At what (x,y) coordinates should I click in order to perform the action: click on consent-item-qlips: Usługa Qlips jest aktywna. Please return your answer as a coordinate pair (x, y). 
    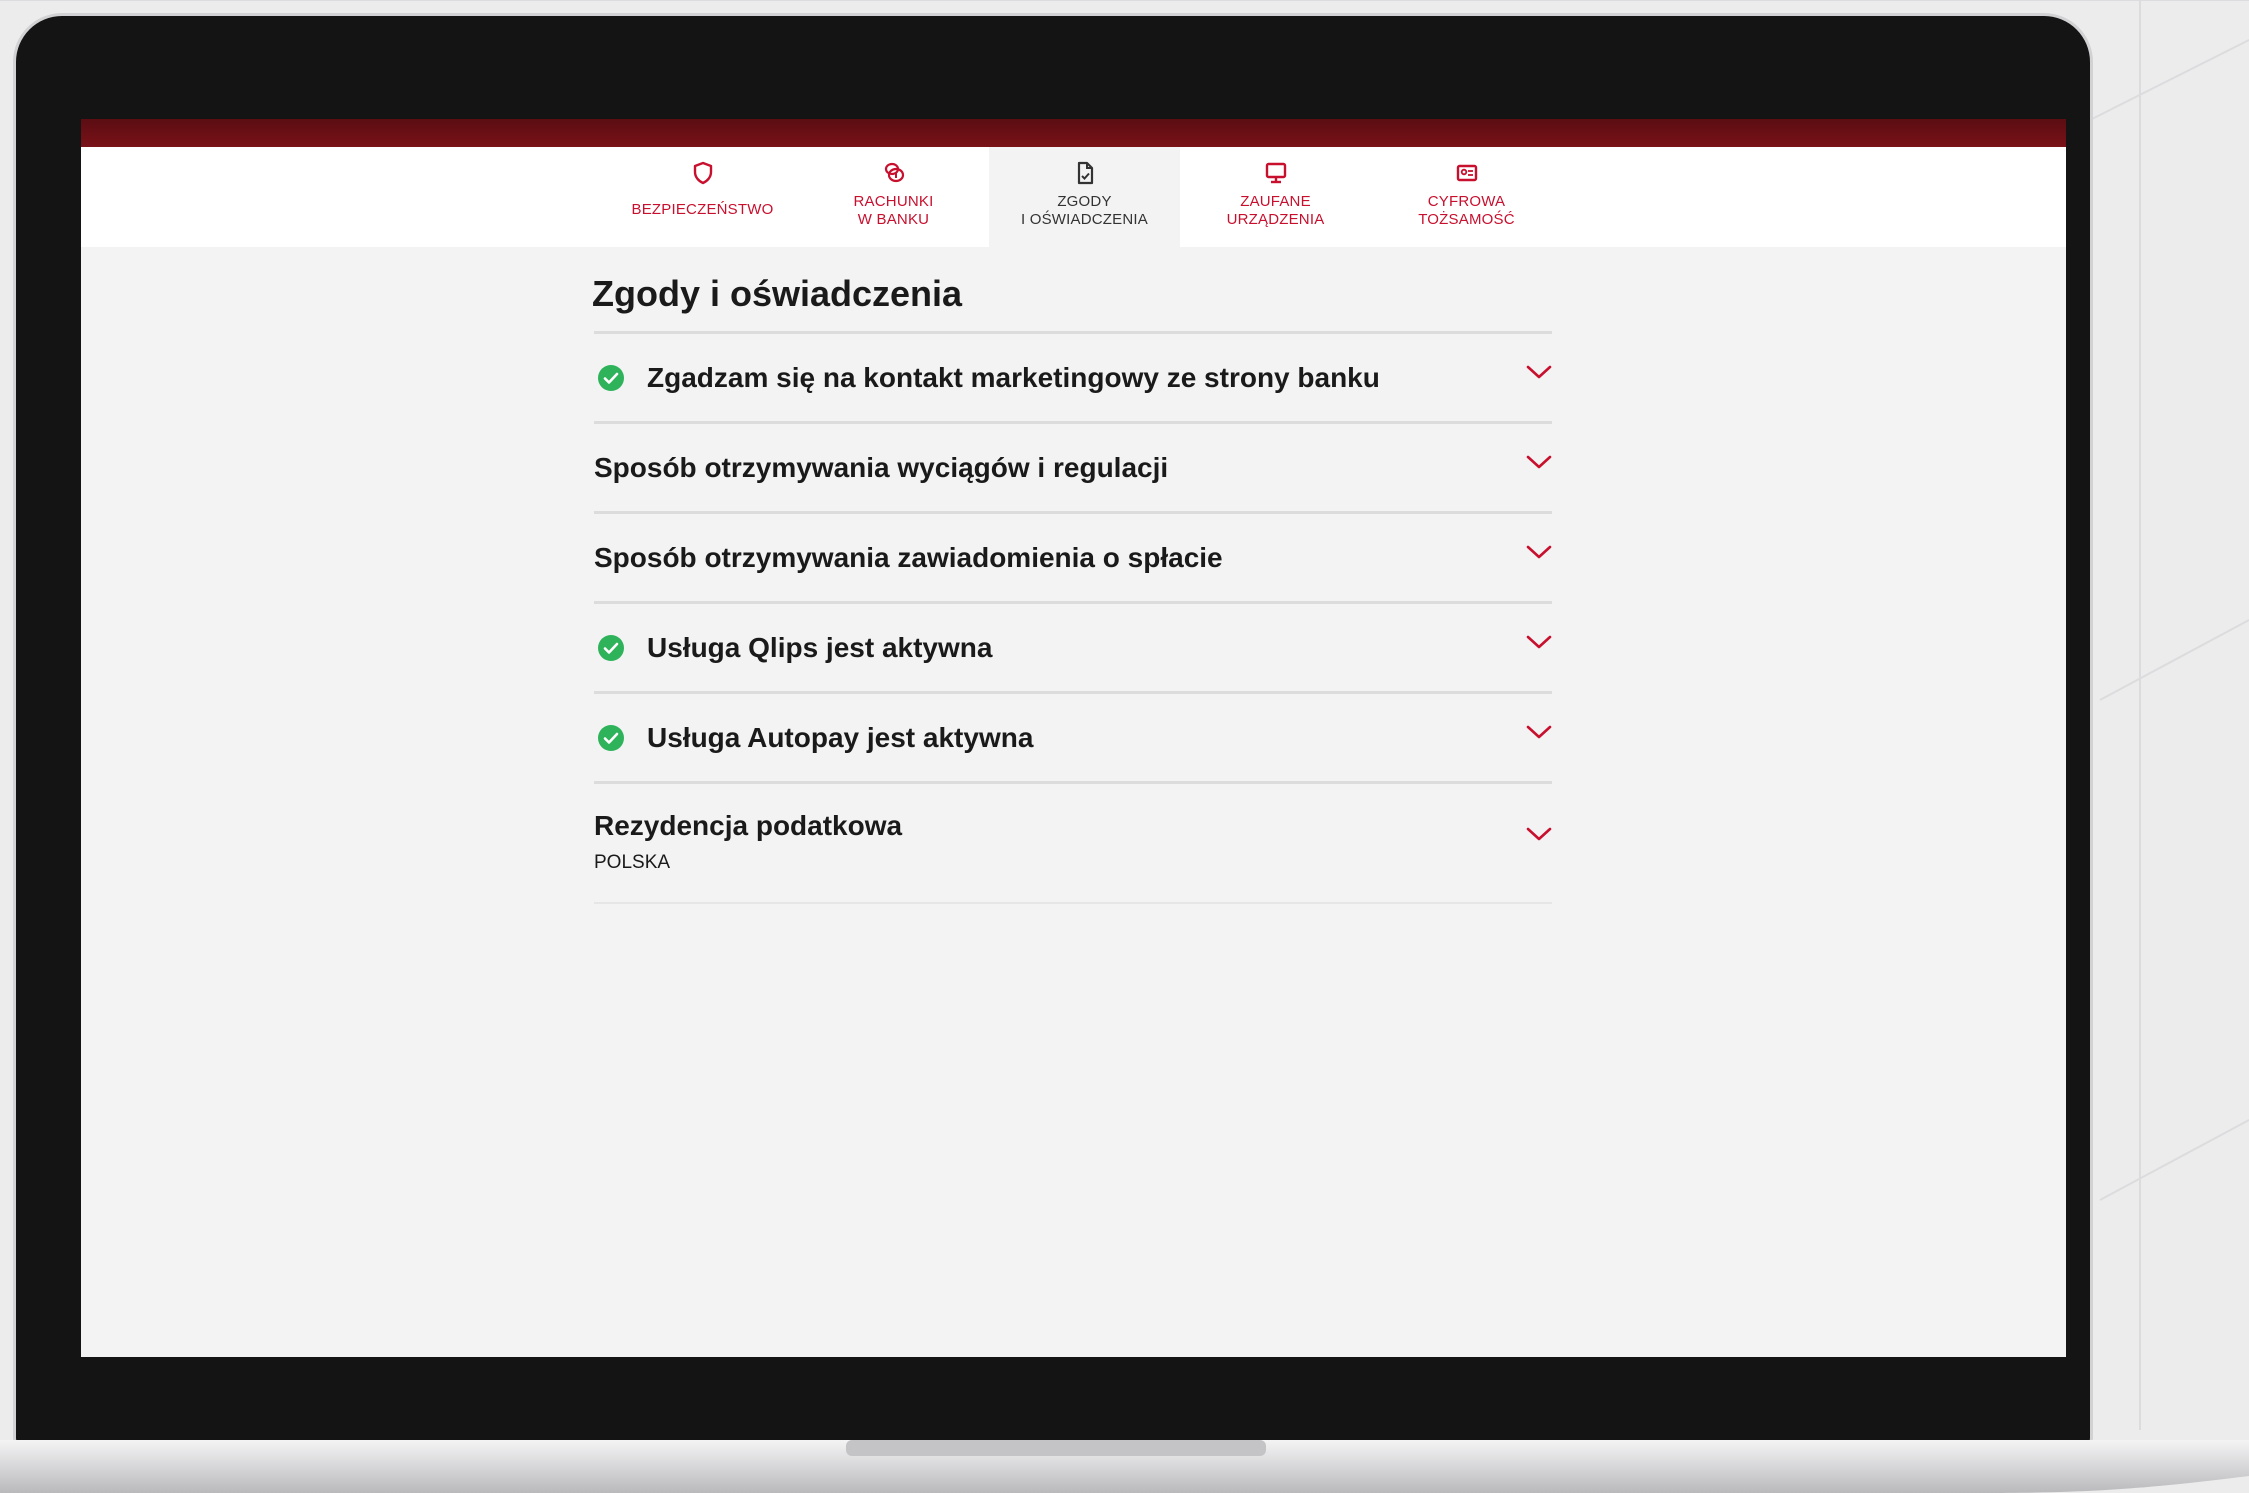
    Looking at the image, I should click on (1073, 649).